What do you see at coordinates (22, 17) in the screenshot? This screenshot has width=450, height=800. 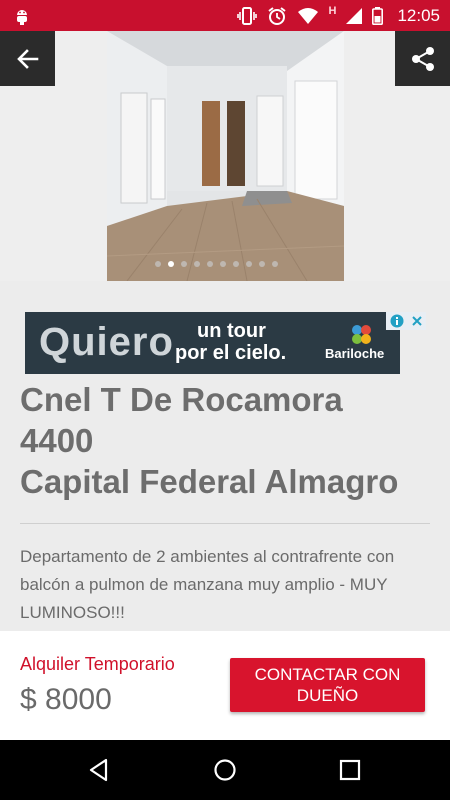 I see `android-debug-icon` at bounding box center [22, 17].